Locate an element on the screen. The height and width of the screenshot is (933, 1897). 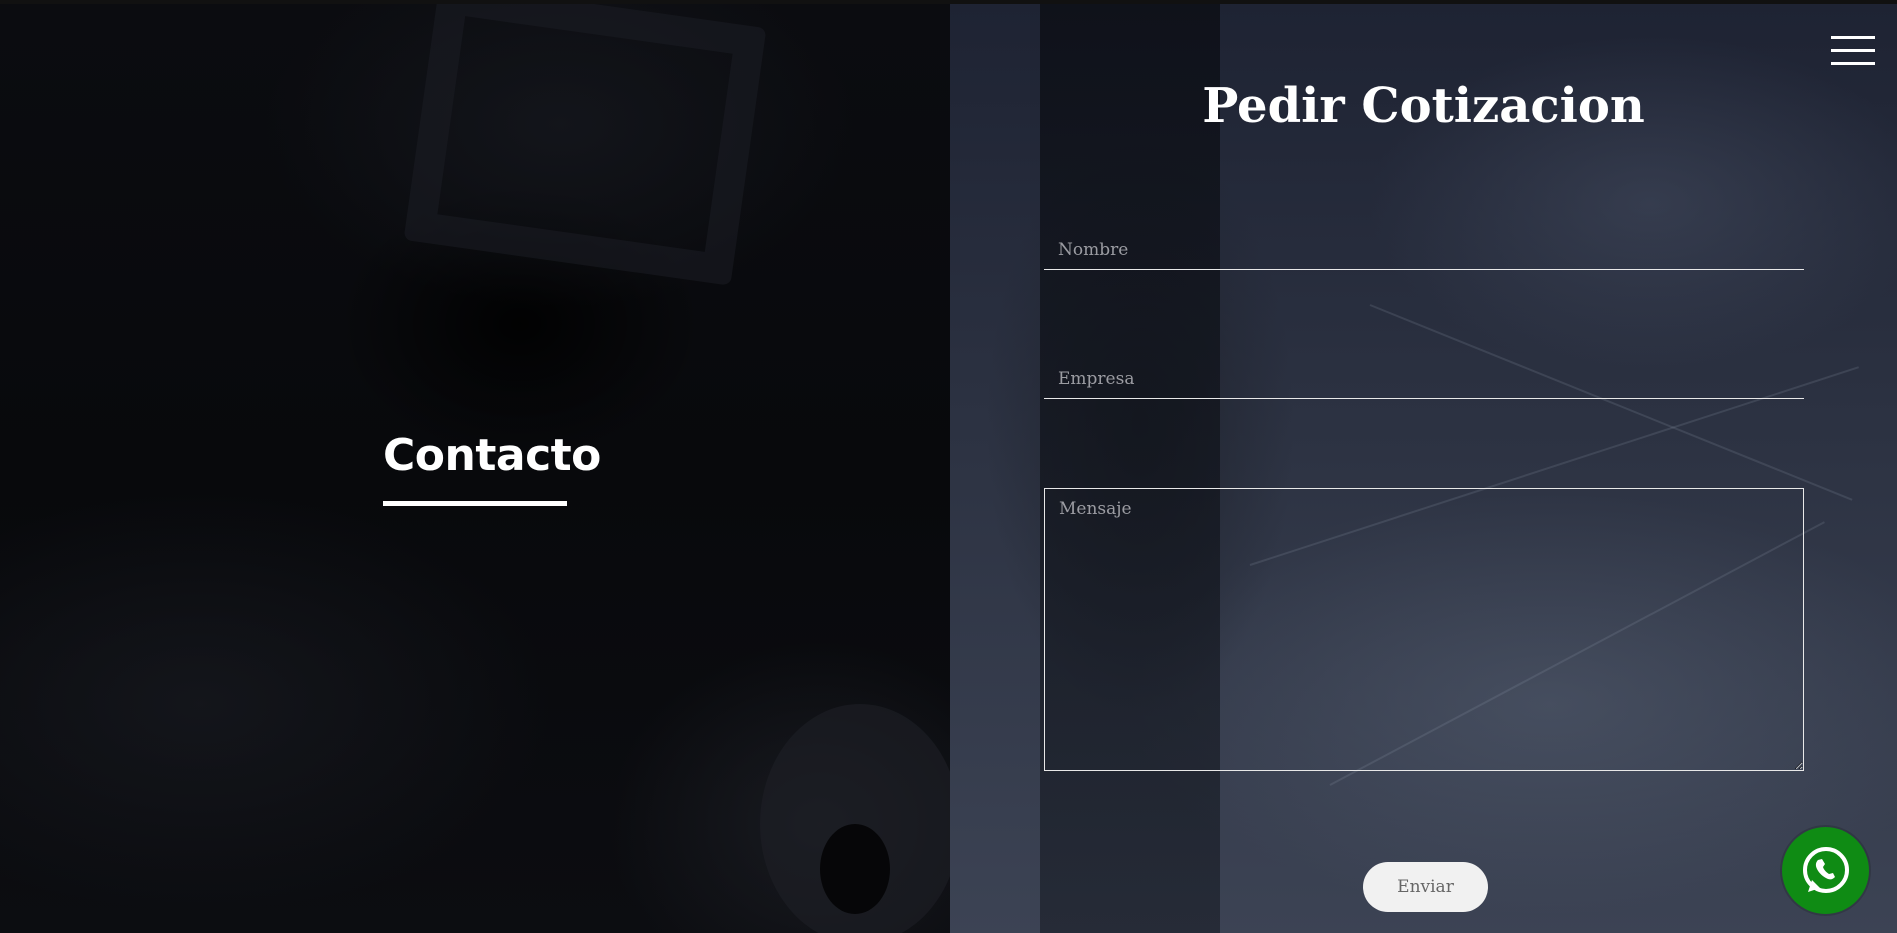
contact-heading: Contacto is located at coordinates (492, 455).